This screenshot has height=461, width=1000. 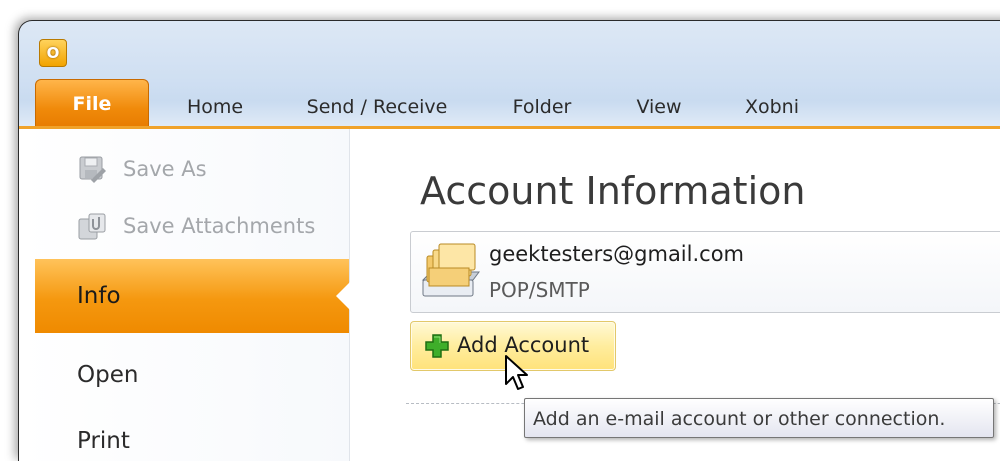 What do you see at coordinates (92, 103) in the screenshot?
I see `tab-file: File` at bounding box center [92, 103].